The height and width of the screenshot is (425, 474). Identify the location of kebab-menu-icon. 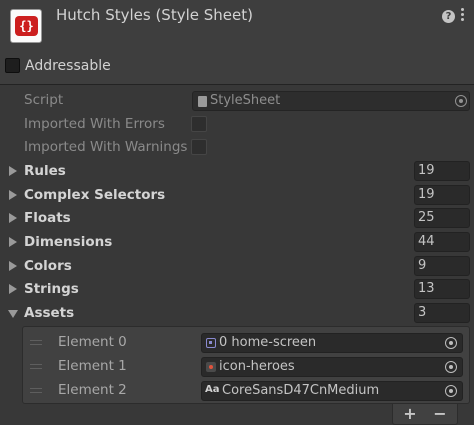
(463, 15).